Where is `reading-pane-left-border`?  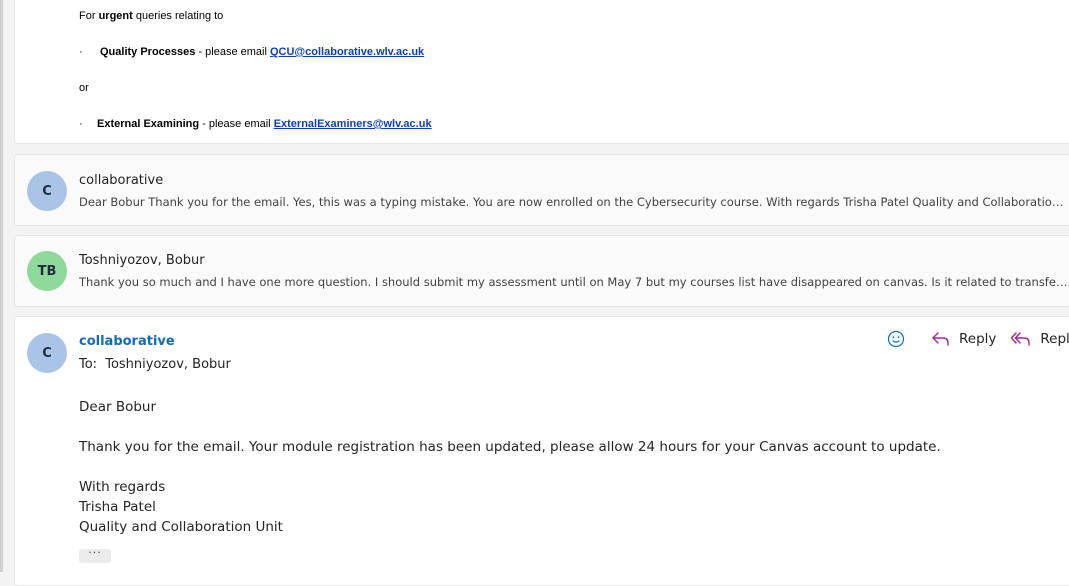
reading-pane-left-border is located at coordinates (1, 286).